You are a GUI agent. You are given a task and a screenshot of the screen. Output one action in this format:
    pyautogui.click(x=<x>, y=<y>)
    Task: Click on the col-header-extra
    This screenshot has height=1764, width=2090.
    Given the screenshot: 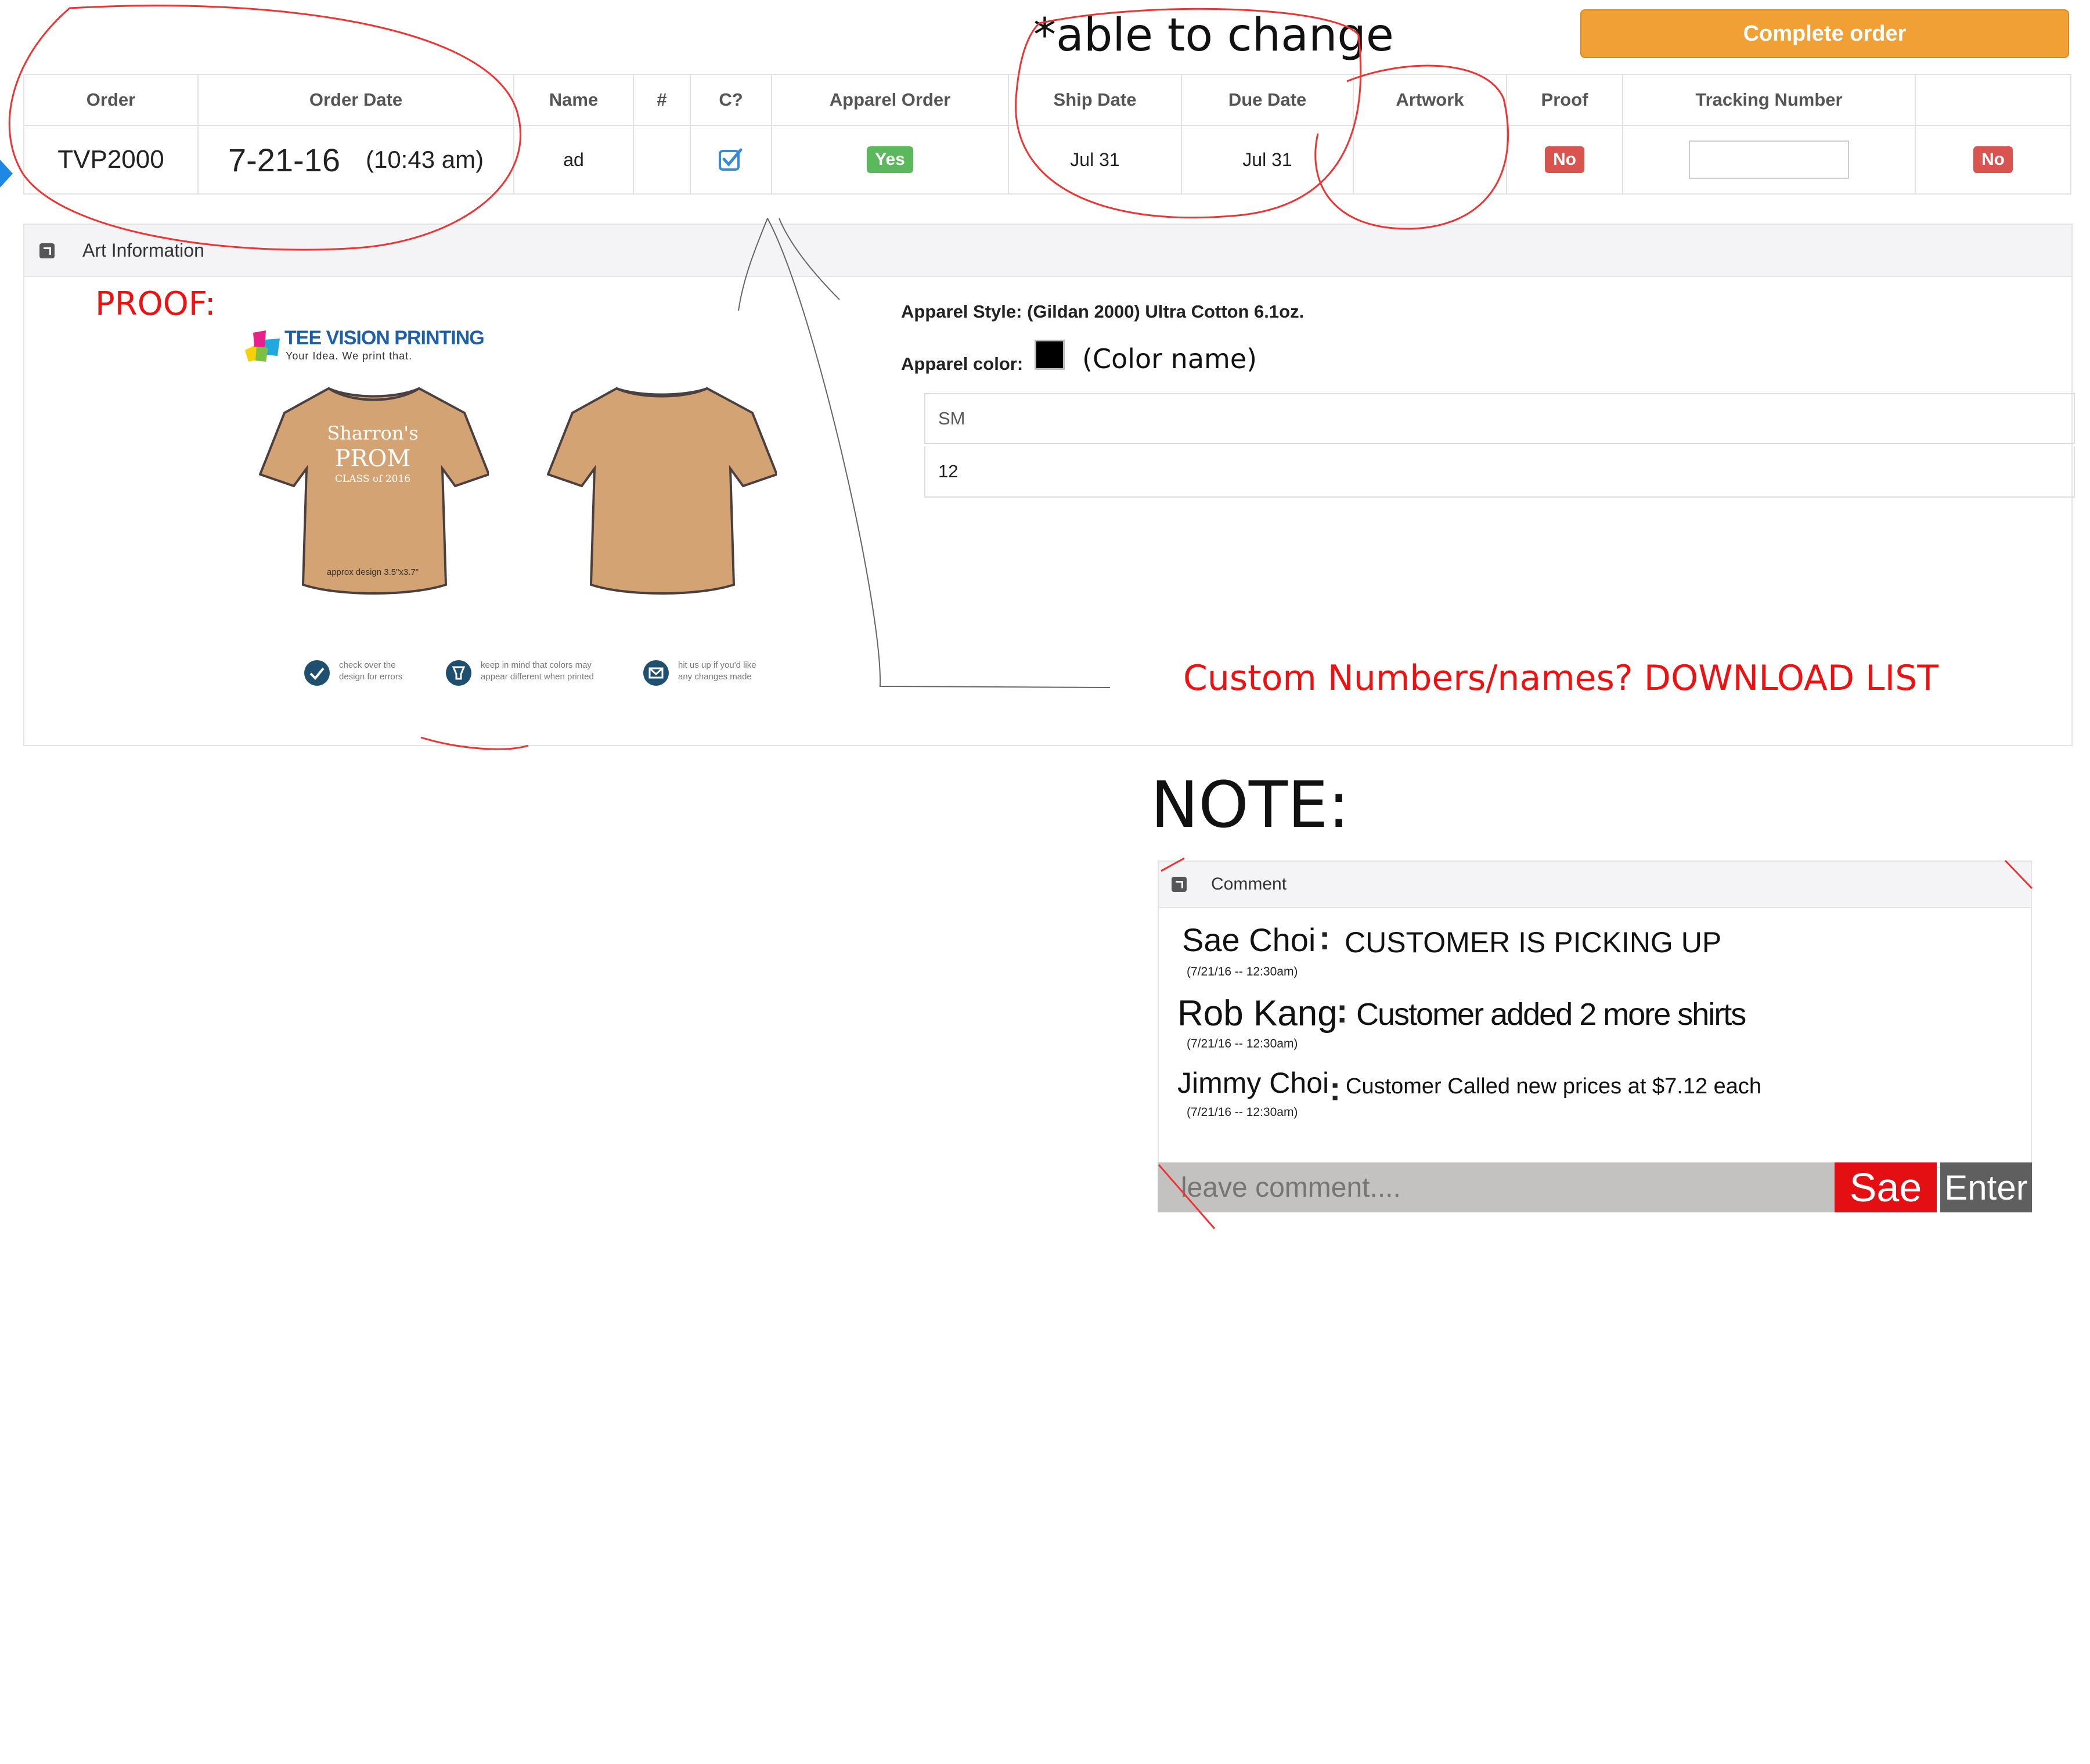 What is the action you would take?
    pyautogui.click(x=1993, y=101)
    